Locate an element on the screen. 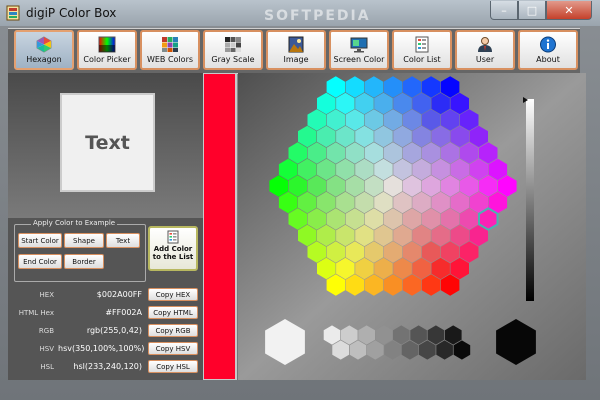 This screenshot has width=600, height=400. tab-color-list: Color List is located at coordinates (422, 50).